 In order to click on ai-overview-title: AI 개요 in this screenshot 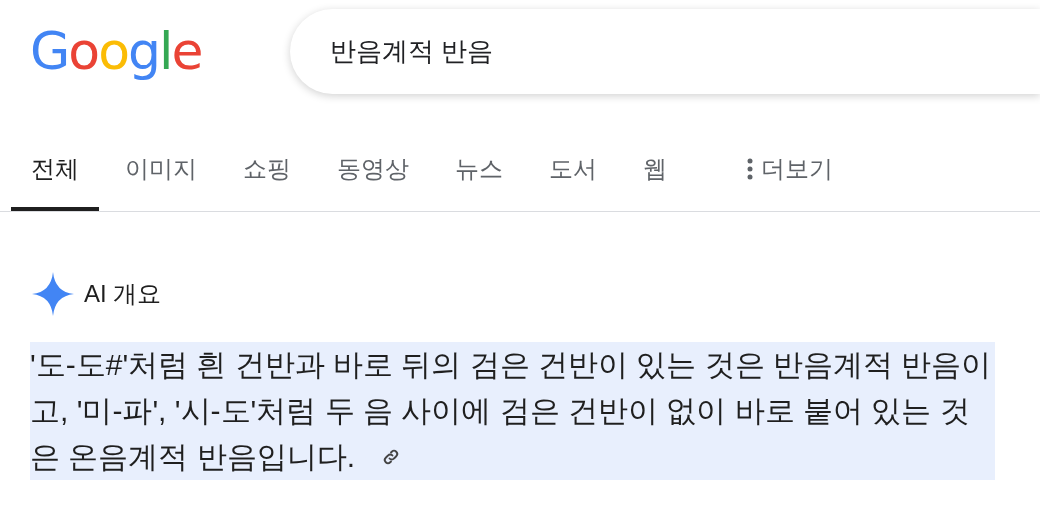, I will do `click(123, 294)`.